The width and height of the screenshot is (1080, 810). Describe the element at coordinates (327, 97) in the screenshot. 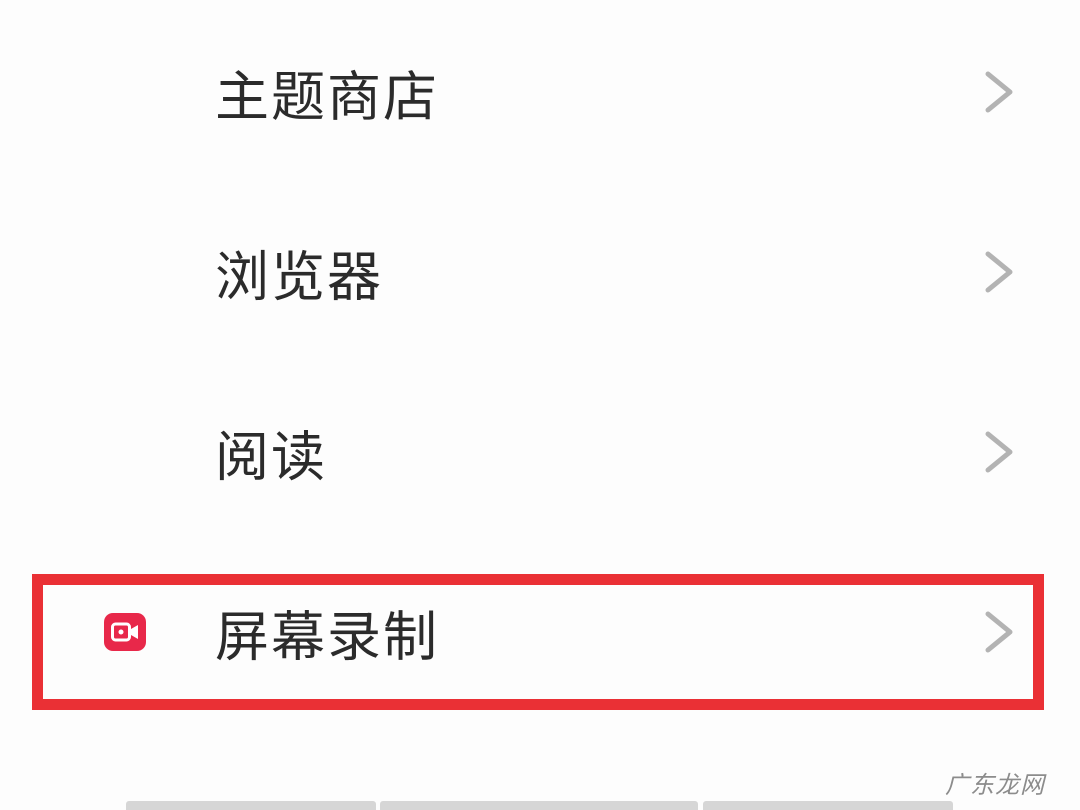

I see `settings-item-label: 主题商店` at that location.